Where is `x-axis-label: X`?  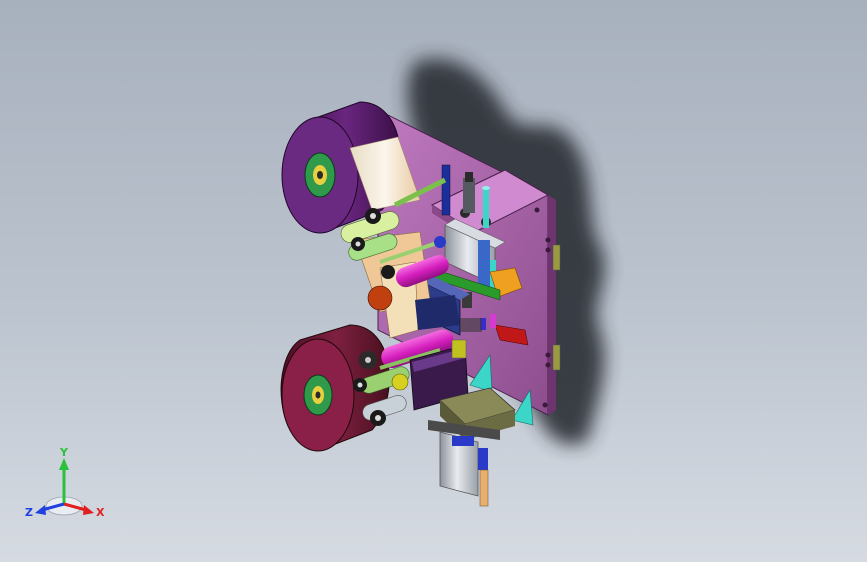 x-axis-label: X is located at coordinates (100, 512).